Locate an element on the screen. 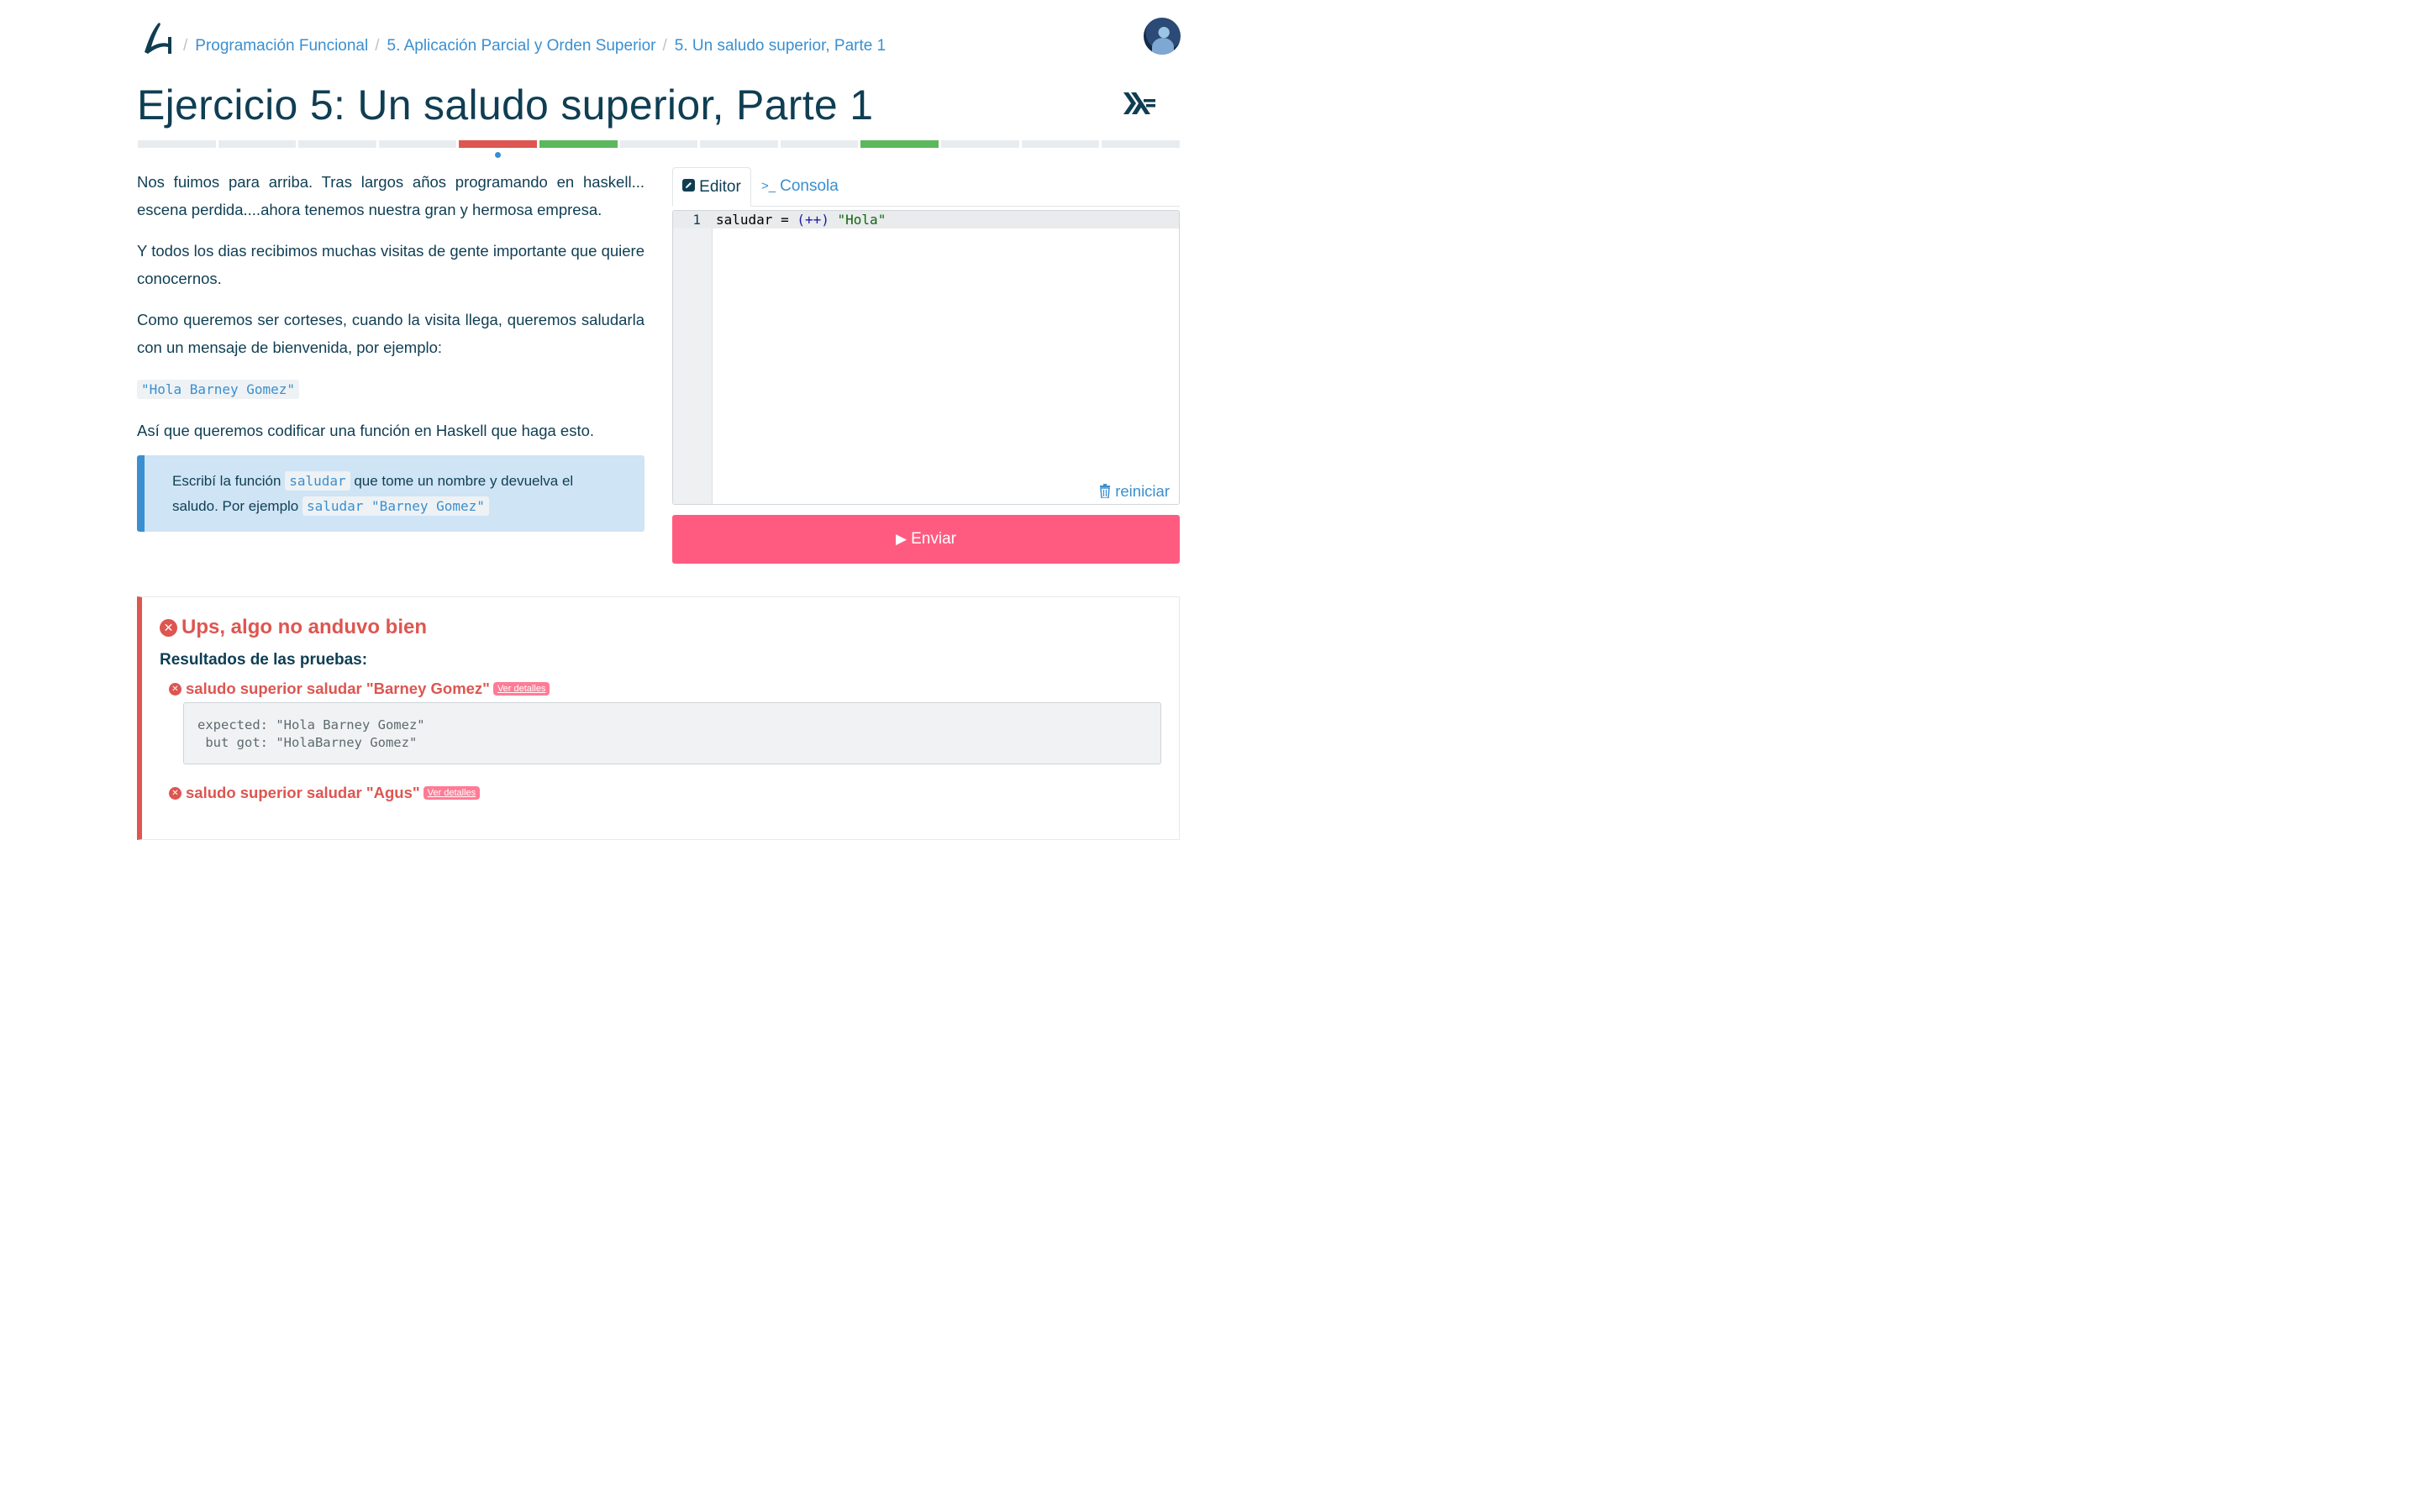 Image resolution: width=2420 pixels, height=1512 pixels. breadcrumb-item-course: Programación Funcional is located at coordinates (281, 46).